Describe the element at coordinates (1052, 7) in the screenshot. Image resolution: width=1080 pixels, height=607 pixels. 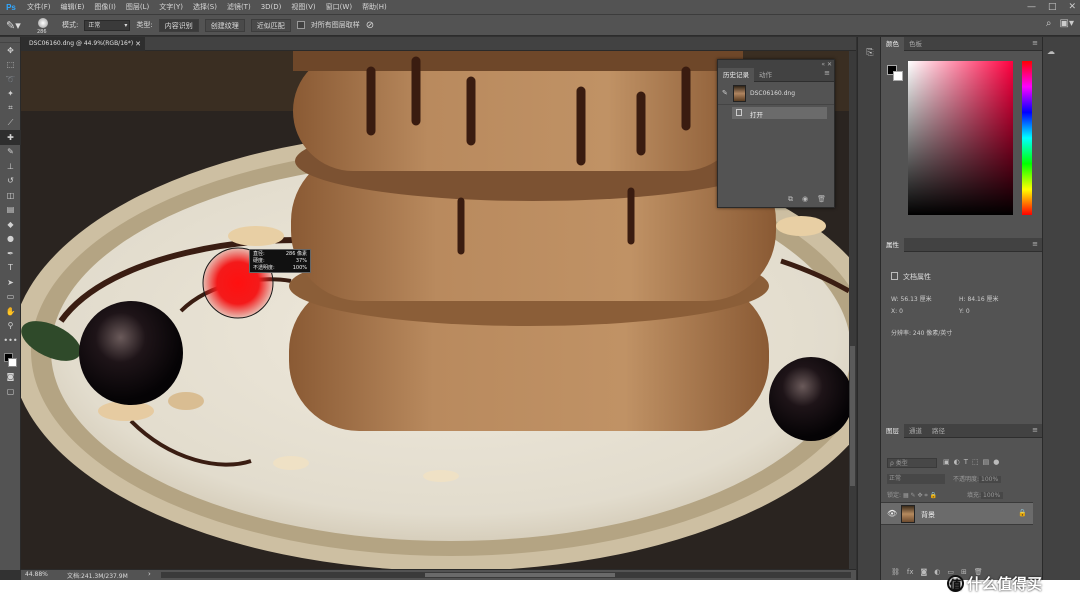
I see `maximize-button: □` at that location.